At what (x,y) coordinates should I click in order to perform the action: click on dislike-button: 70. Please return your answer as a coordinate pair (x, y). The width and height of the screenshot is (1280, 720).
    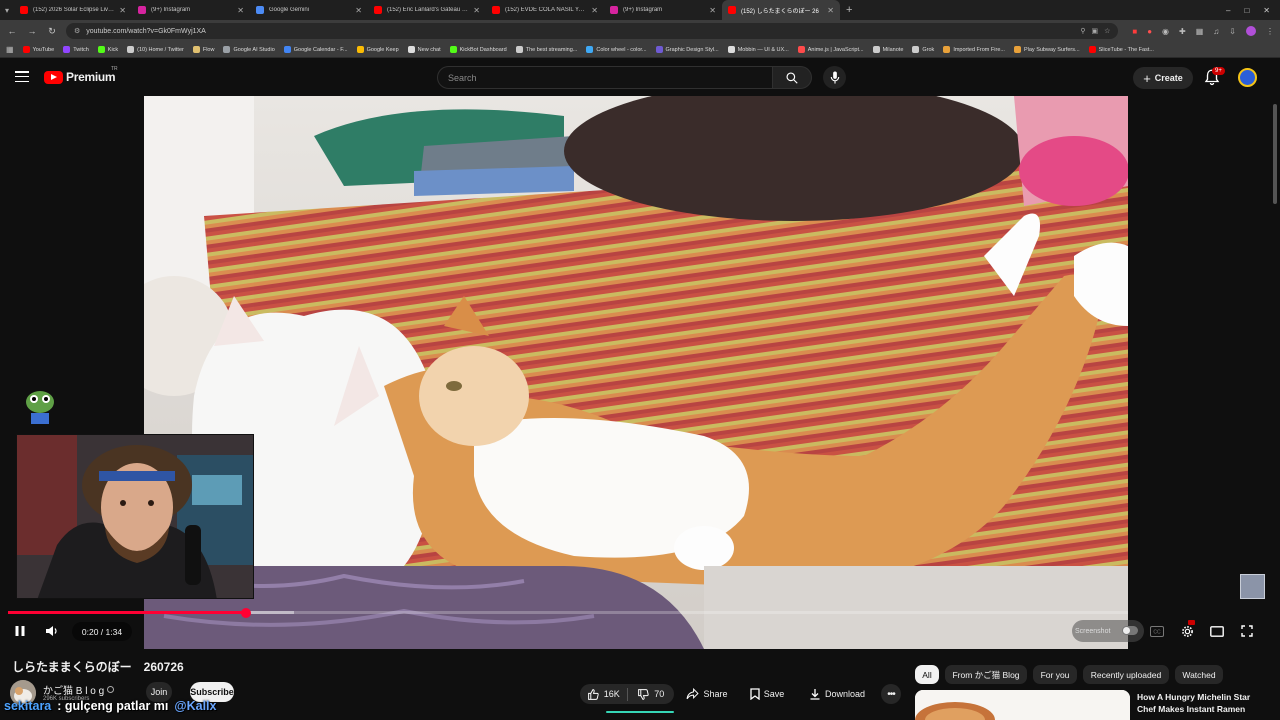
    Looking at the image, I should click on (651, 694).